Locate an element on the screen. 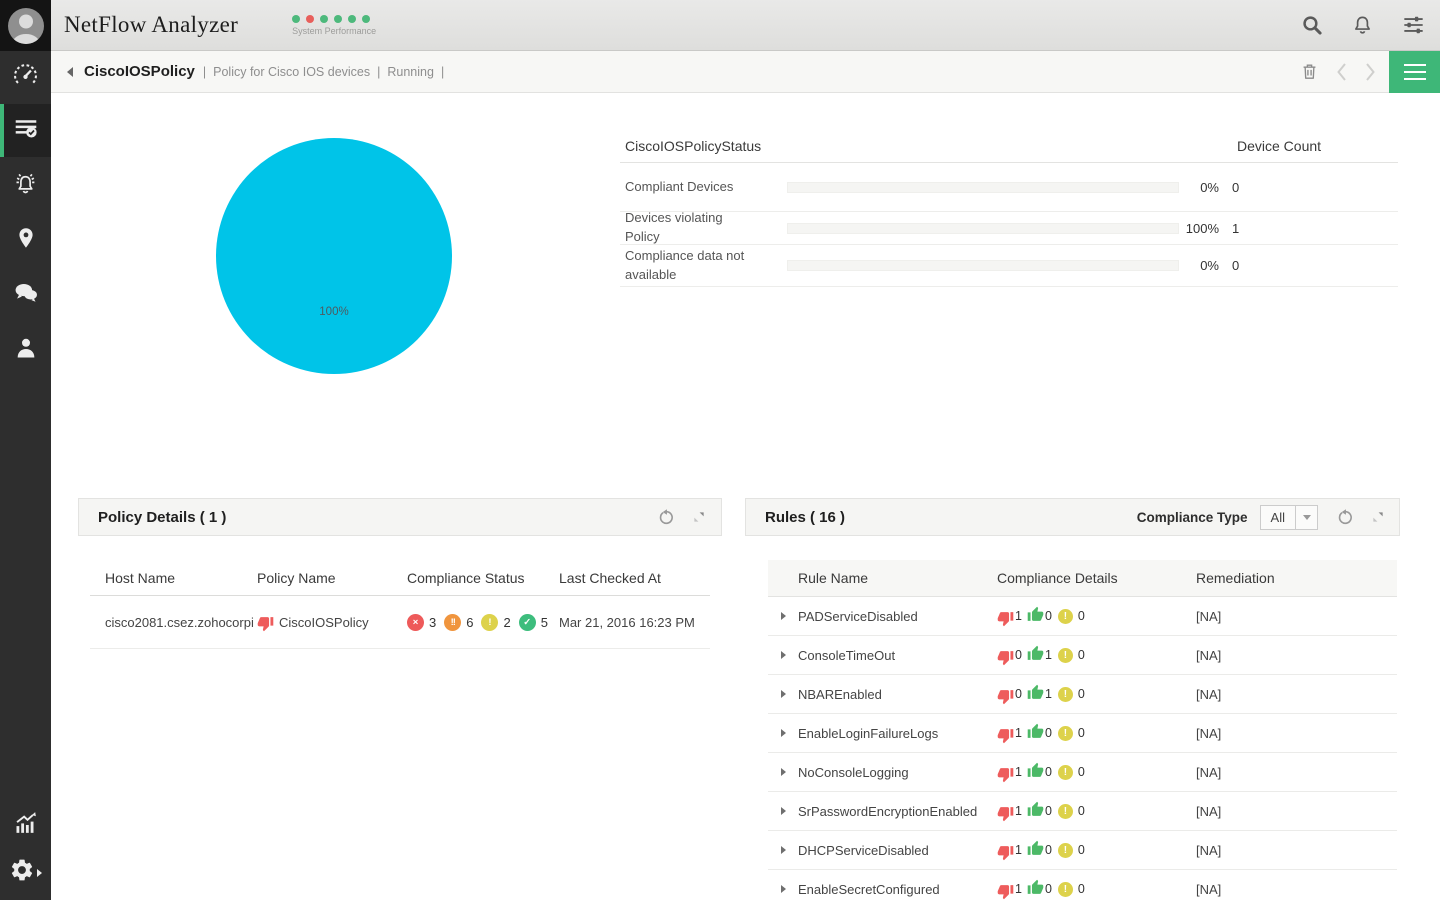  compliance-type-label: Compliance Type is located at coordinates (1192, 517).